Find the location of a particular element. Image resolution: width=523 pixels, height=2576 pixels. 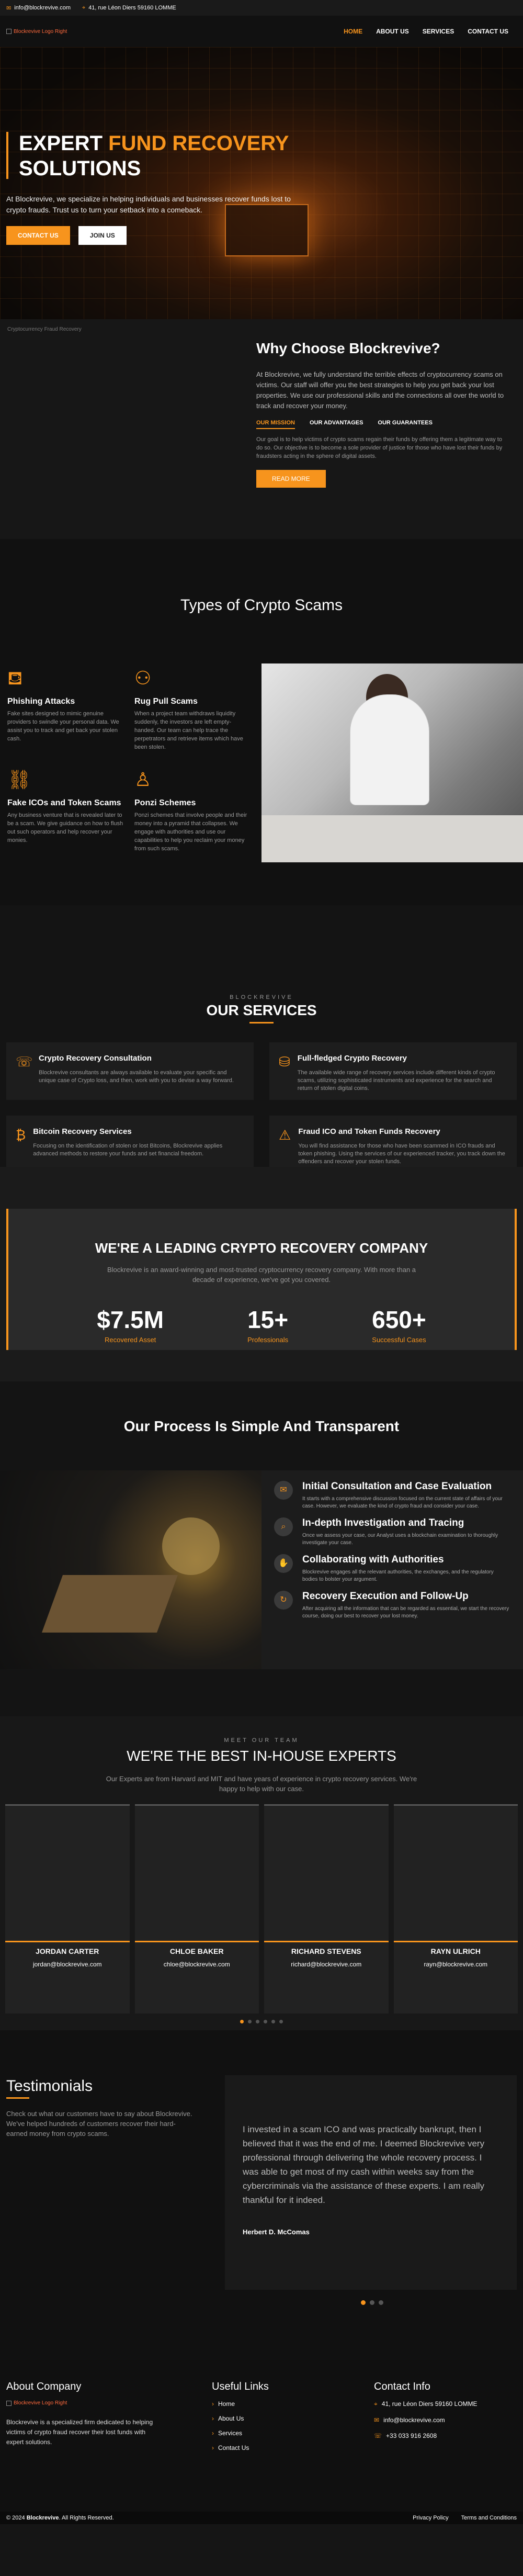

service-title: Crypto Recovery Consultation is located at coordinates (95, 1058).